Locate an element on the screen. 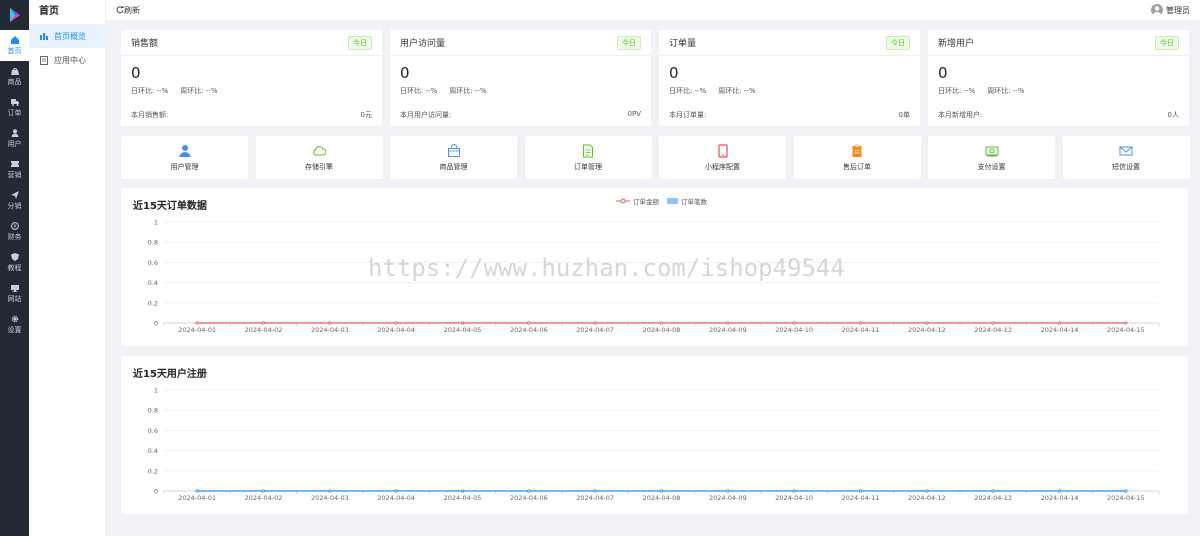  nav-item-2: 订单 is located at coordinates (14, 107).